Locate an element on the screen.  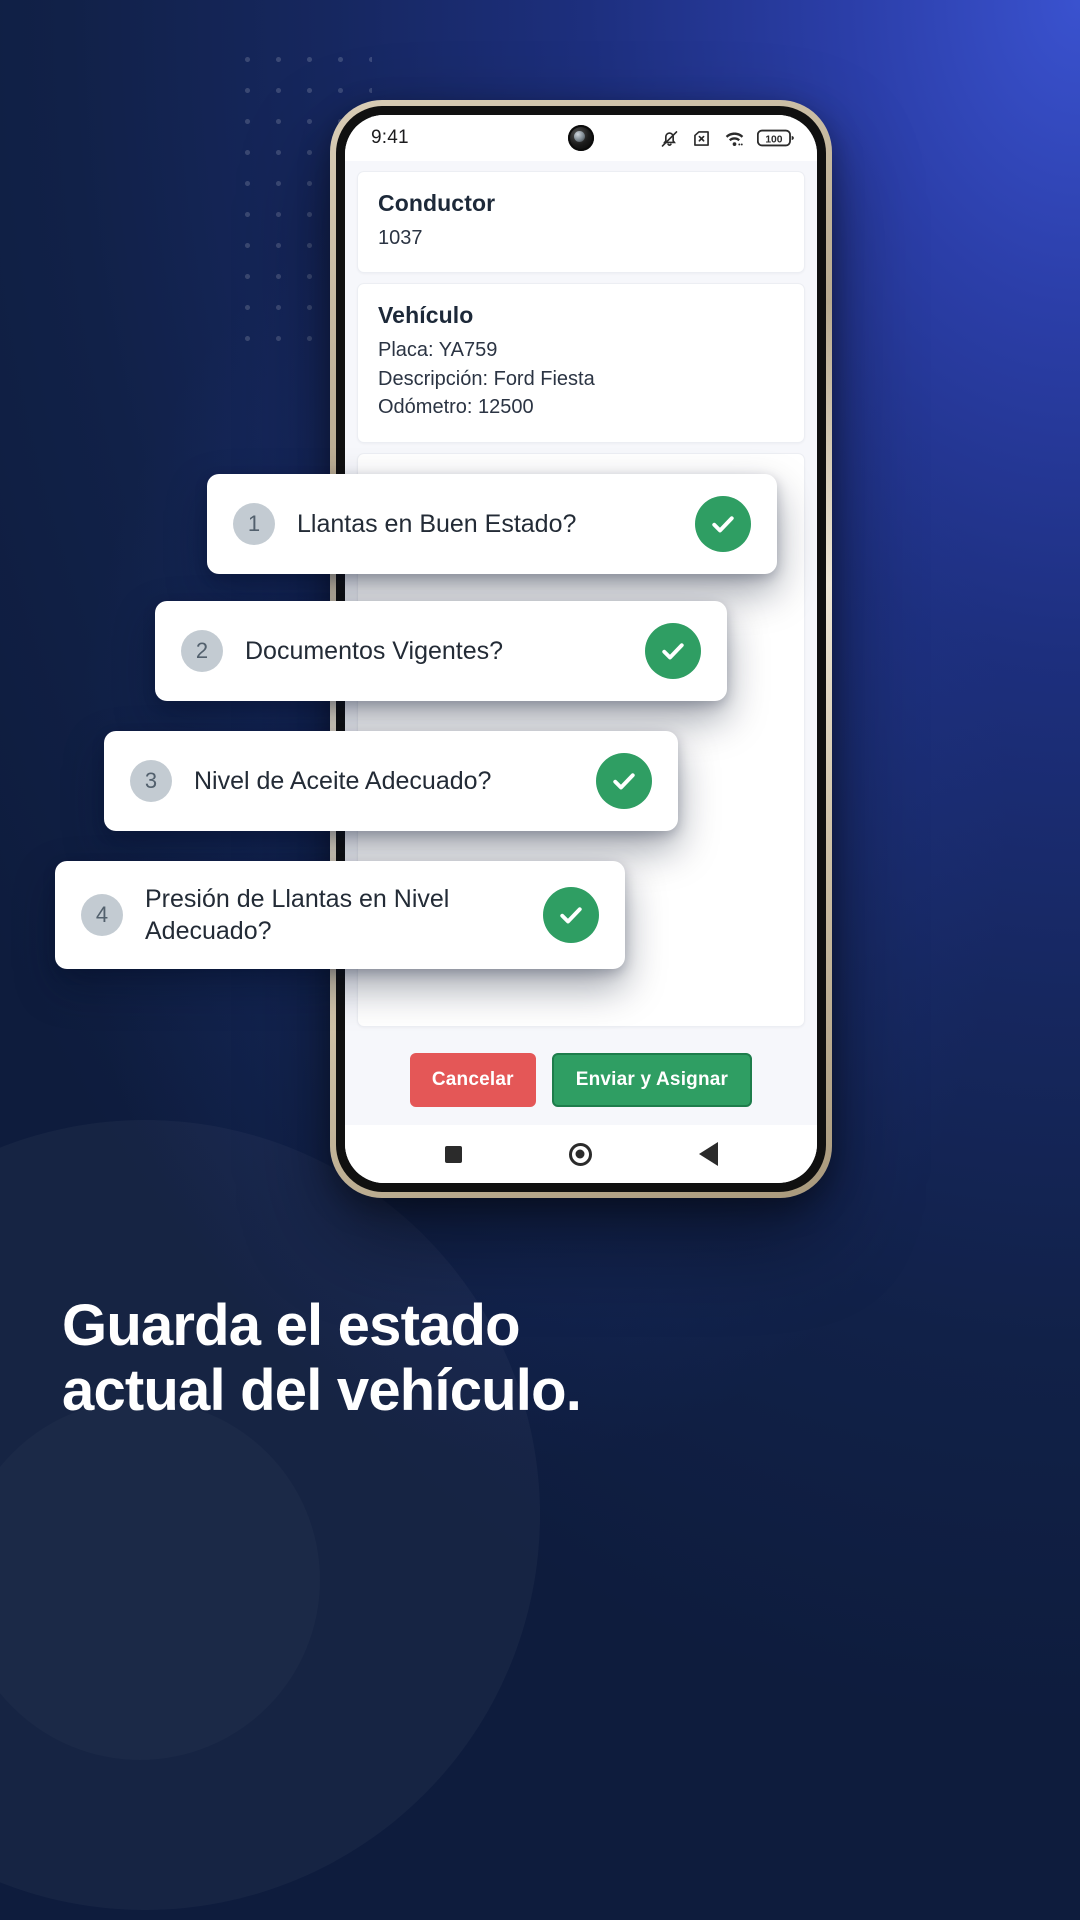
battery-icon: 100 is located at coordinates (776, 138).